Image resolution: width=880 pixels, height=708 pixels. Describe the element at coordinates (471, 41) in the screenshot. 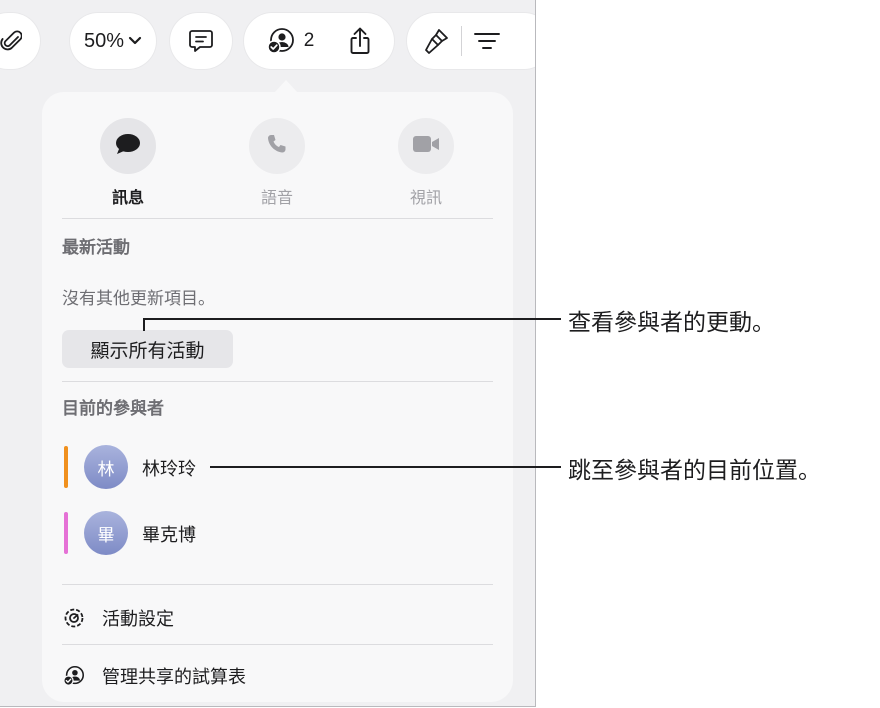

I see `format-toolbar-group` at that location.